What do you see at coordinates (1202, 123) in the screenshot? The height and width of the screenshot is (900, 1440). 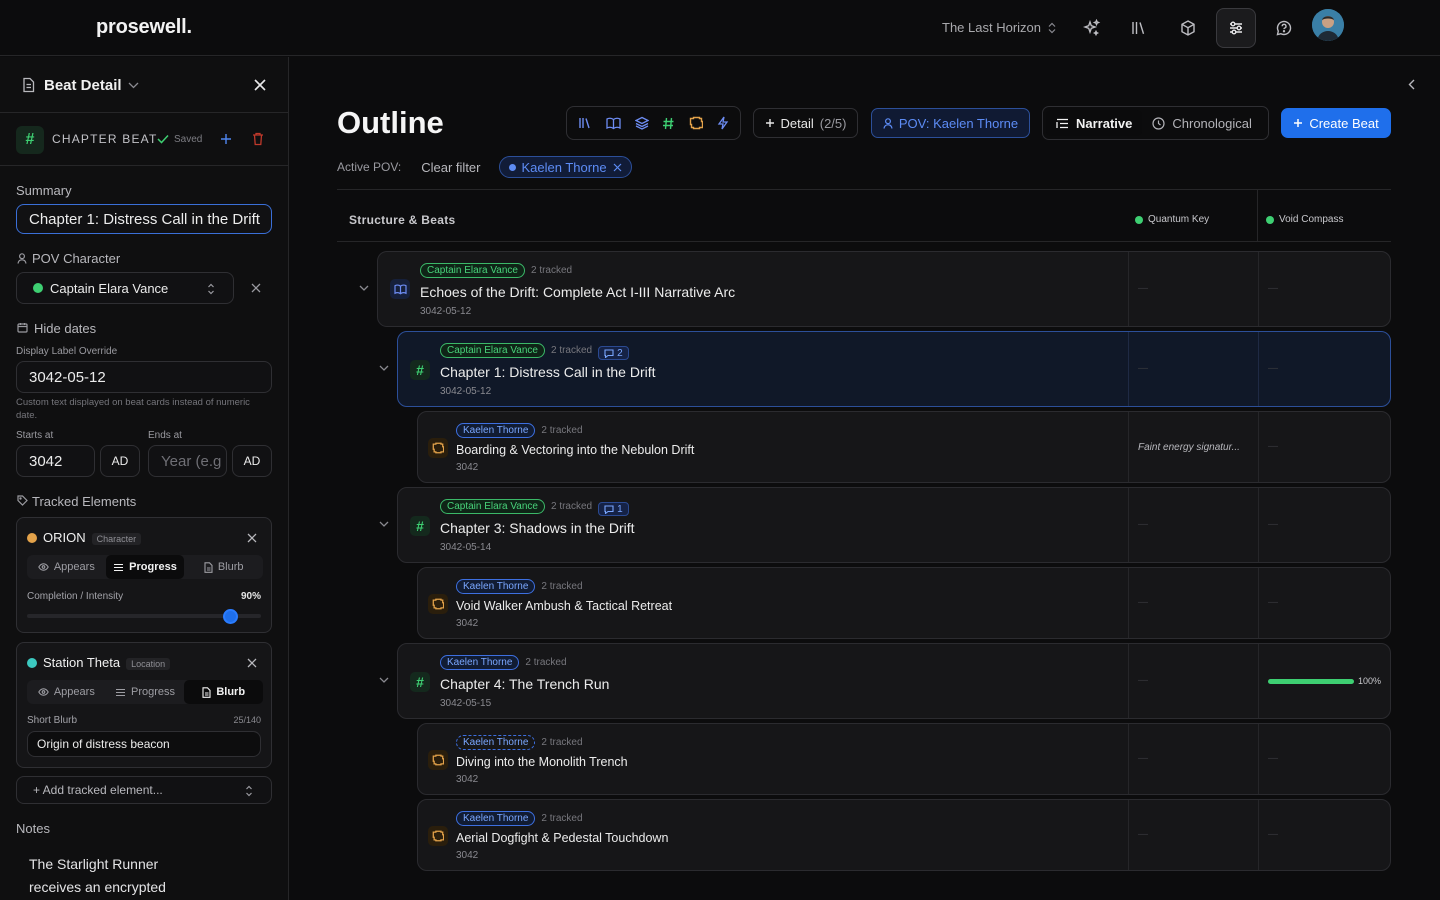 I see `view-chronological-tab: Chronological` at bounding box center [1202, 123].